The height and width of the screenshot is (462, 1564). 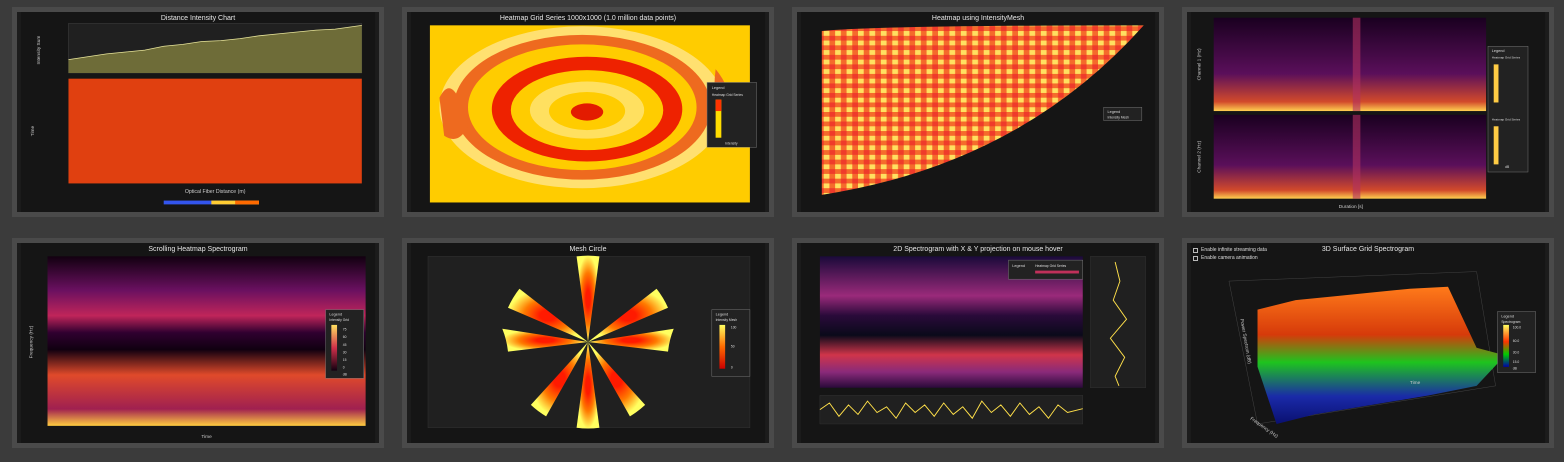 I want to click on legend-tick-45: 45, so click(x=345, y=345).